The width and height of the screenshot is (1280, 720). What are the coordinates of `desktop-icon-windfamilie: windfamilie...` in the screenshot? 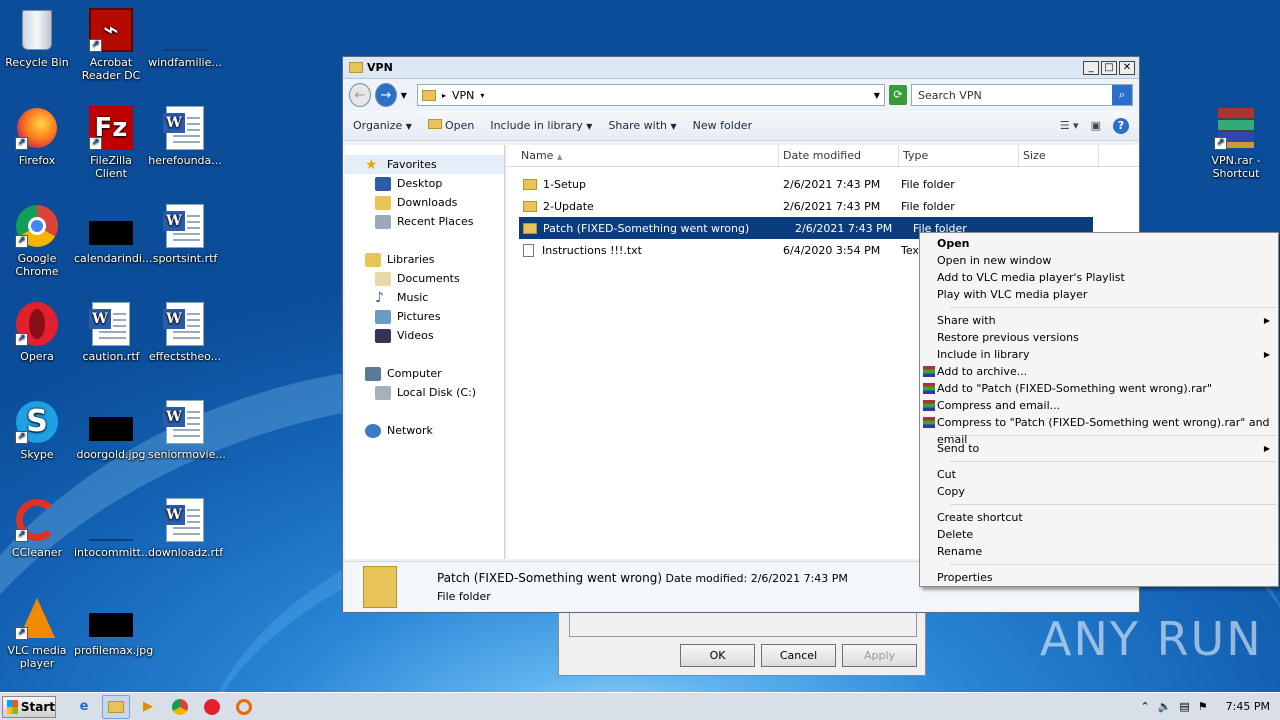 It's located at (185, 38).